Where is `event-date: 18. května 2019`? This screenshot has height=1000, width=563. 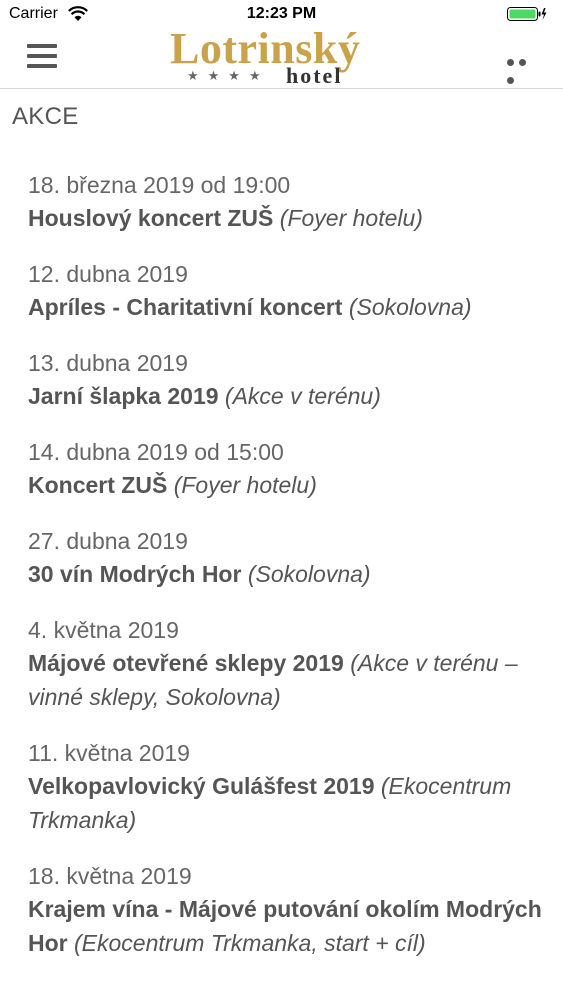
event-date: 18. května 2019 is located at coordinates (110, 876).